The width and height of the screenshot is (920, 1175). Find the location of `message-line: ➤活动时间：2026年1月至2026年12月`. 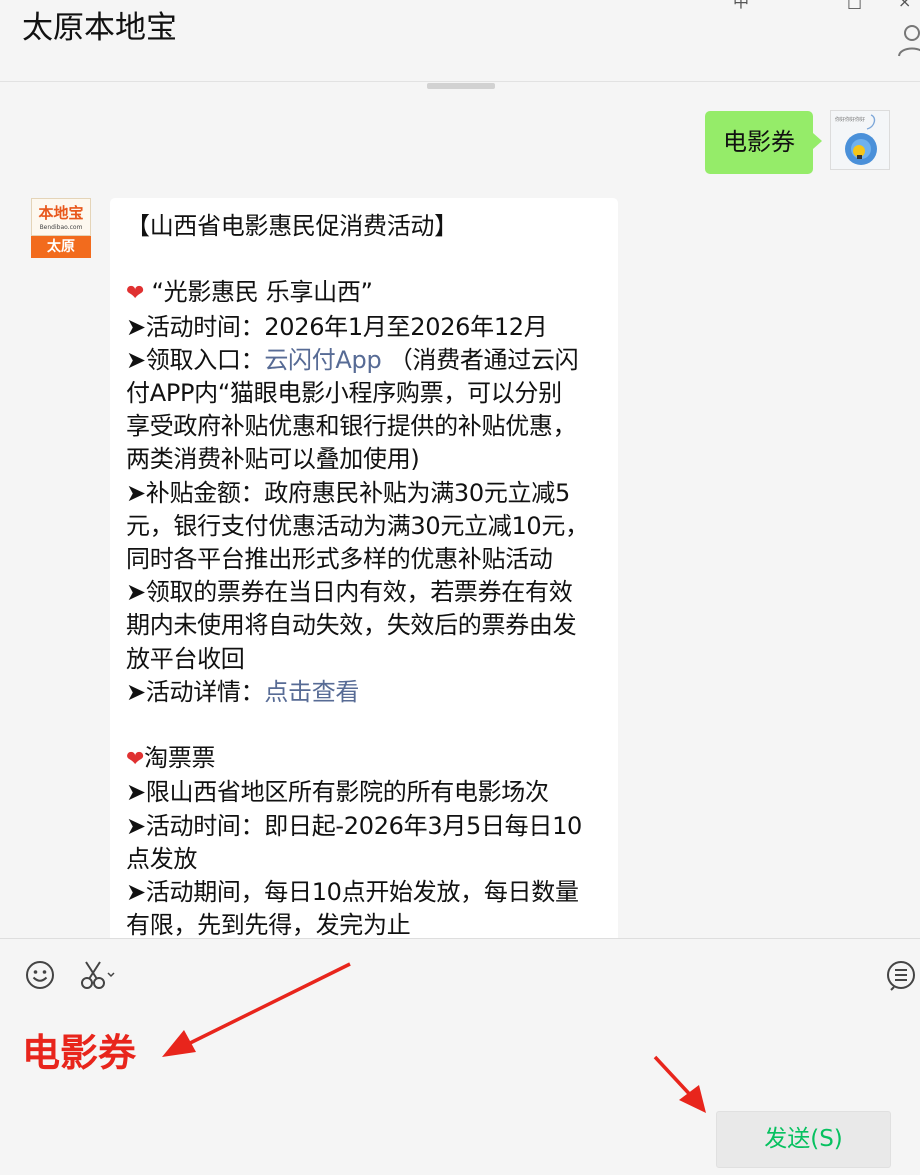

message-line: ➤活动时间：2026年1月至2026年12月 is located at coordinates (337, 326).